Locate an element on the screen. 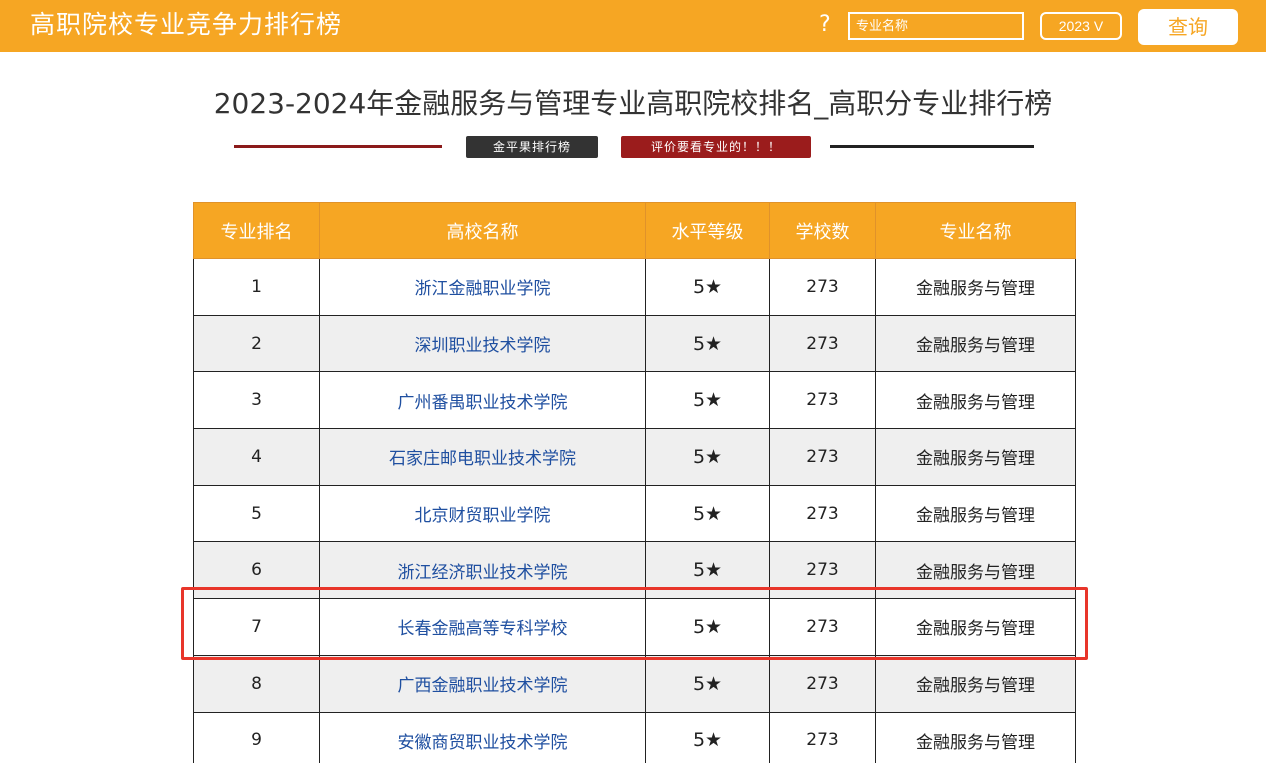 The image size is (1266, 763). column-header-level: 水平等级 is located at coordinates (707, 230).